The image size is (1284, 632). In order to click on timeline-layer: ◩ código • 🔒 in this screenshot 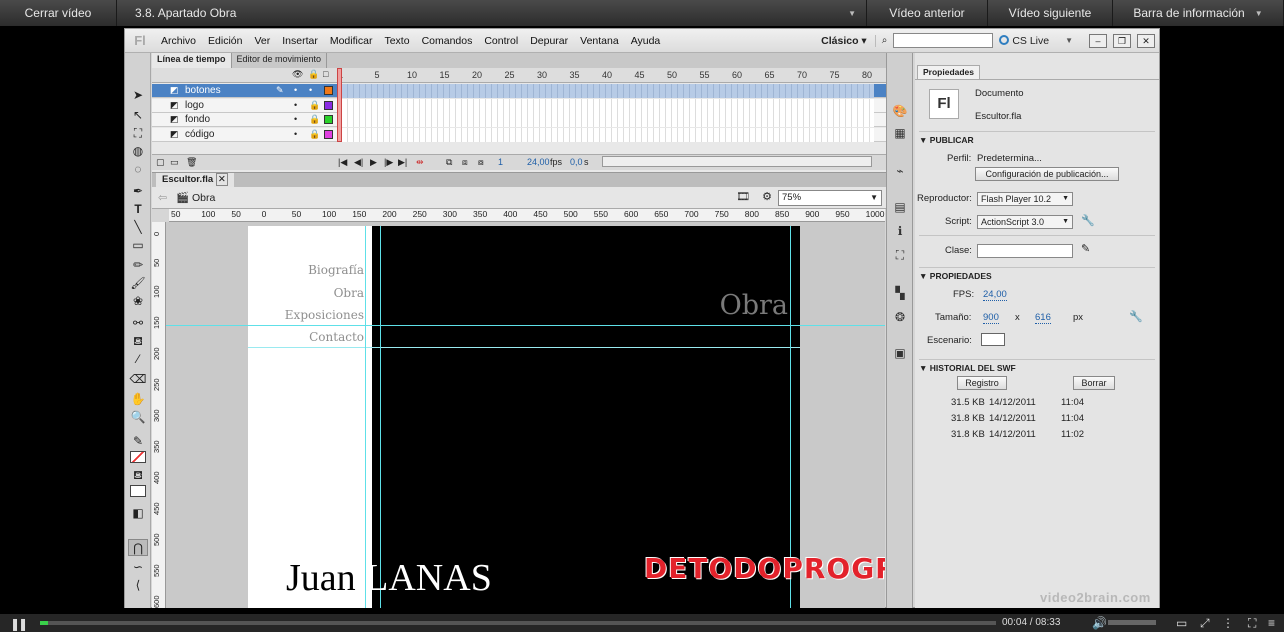, I will do `click(519, 134)`.